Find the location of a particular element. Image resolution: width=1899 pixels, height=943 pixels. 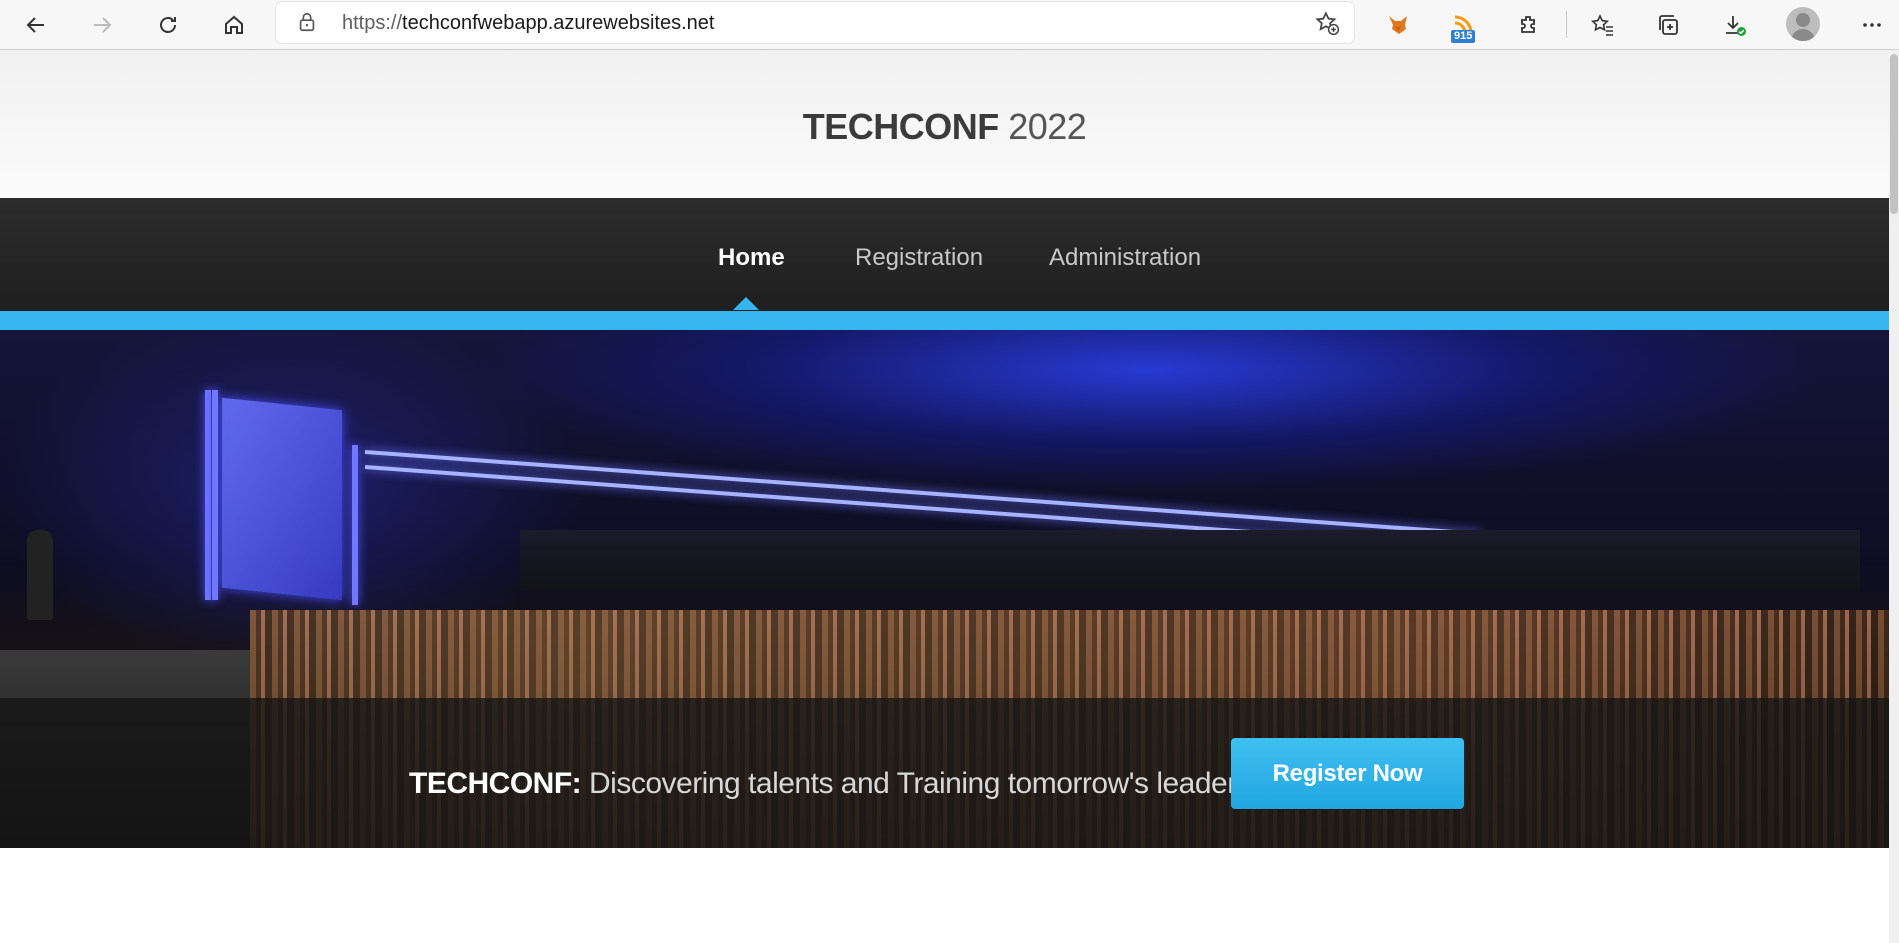

home-button is located at coordinates (234, 25).